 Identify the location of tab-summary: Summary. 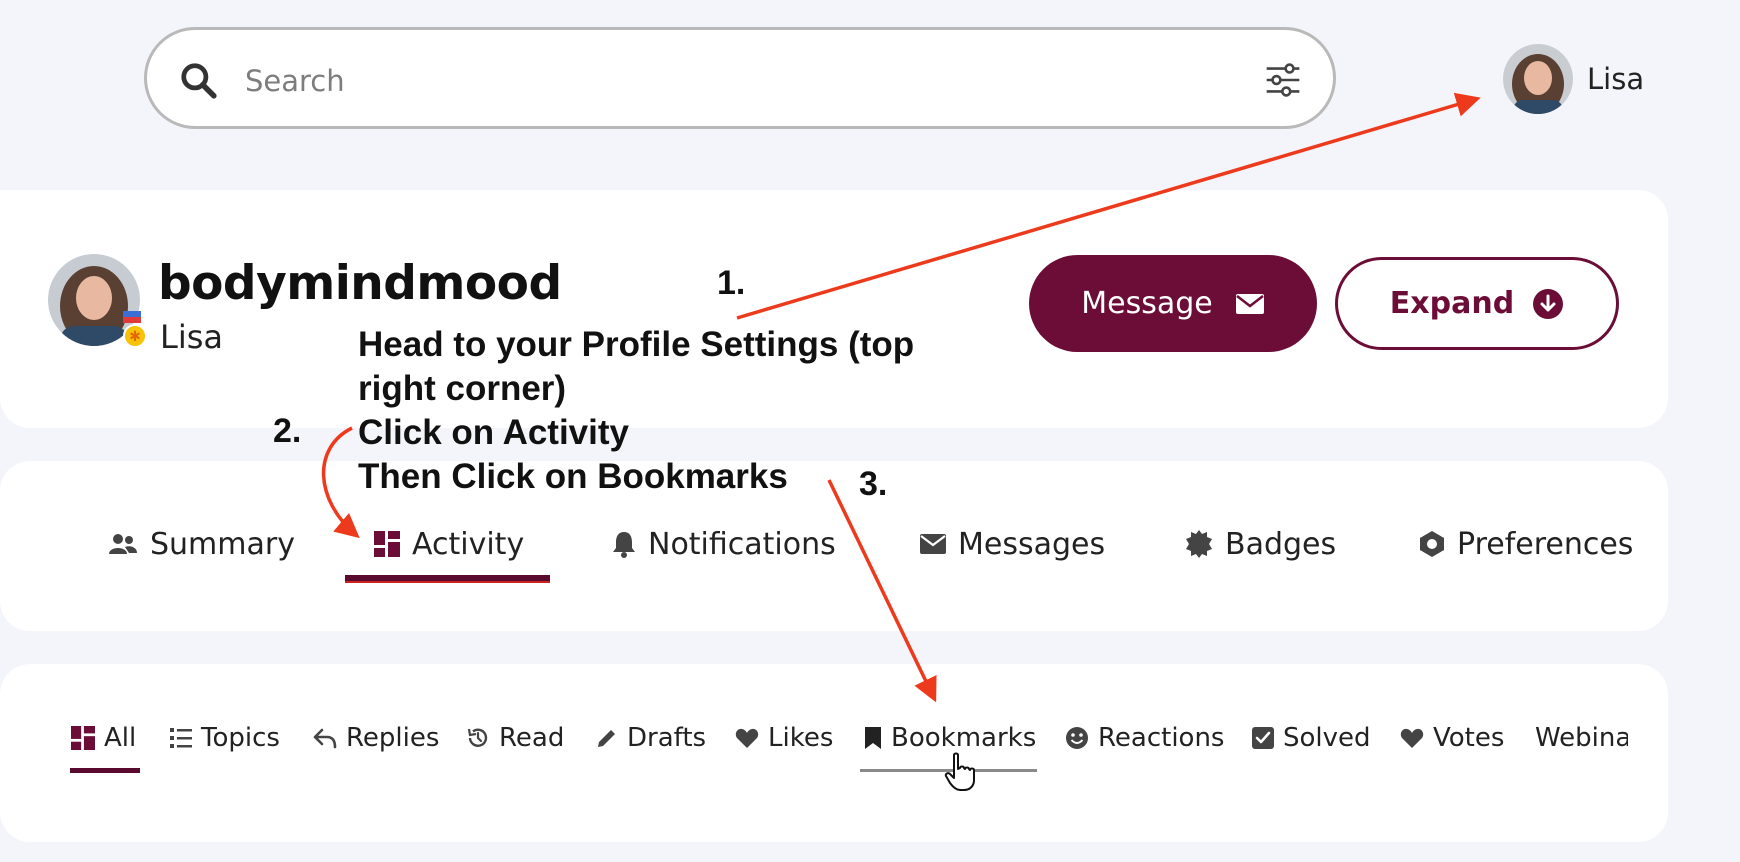
(201, 544).